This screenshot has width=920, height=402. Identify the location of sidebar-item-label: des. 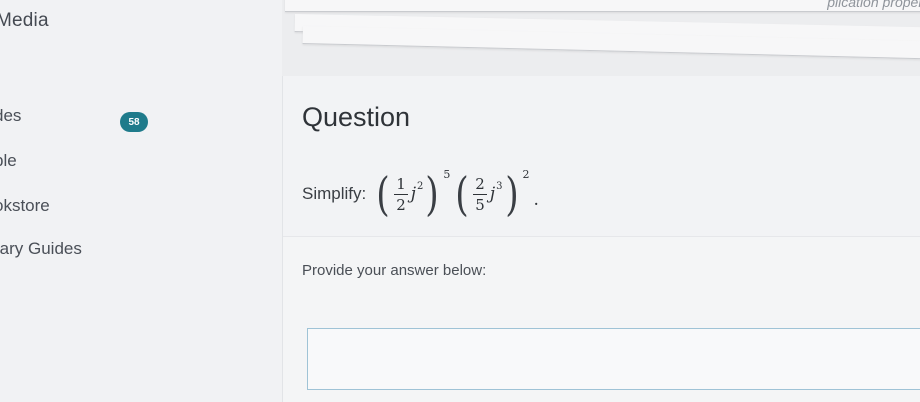
(11, 115).